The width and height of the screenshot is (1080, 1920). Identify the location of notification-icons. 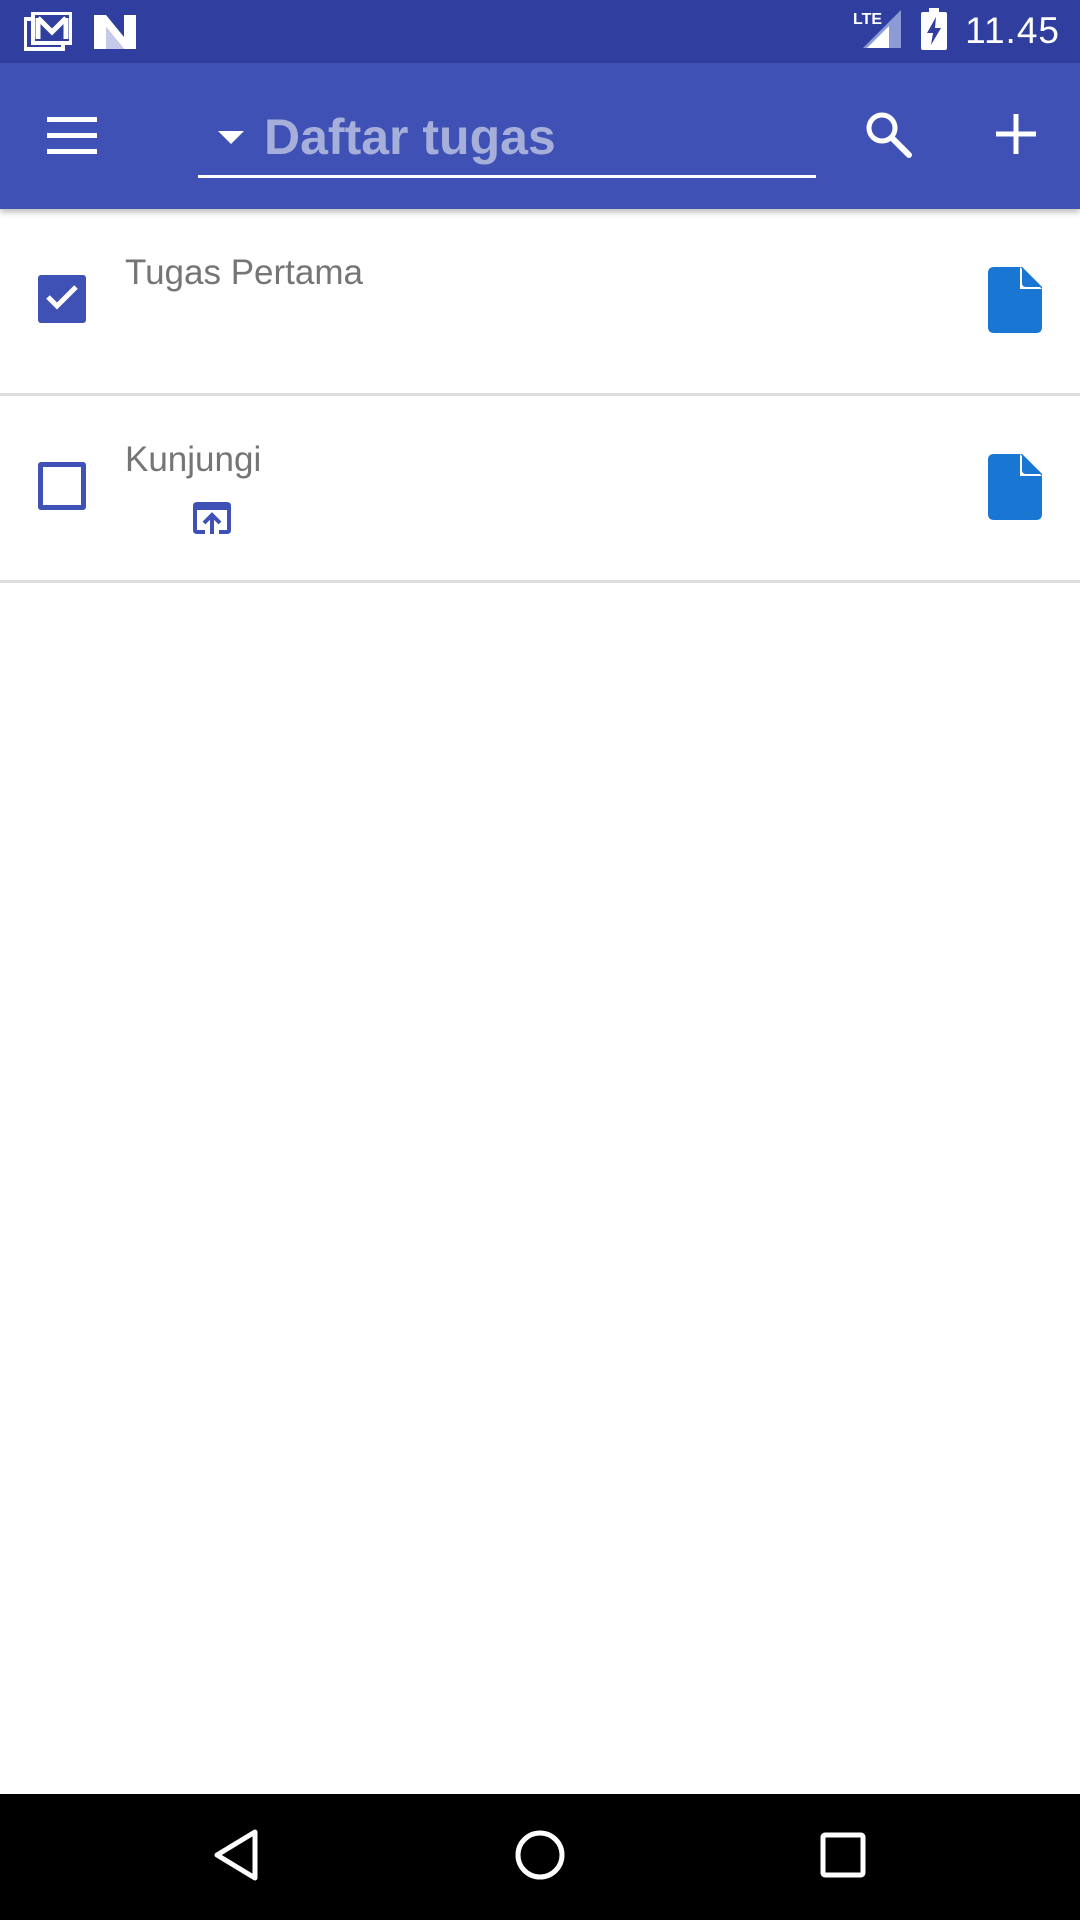
(79, 33).